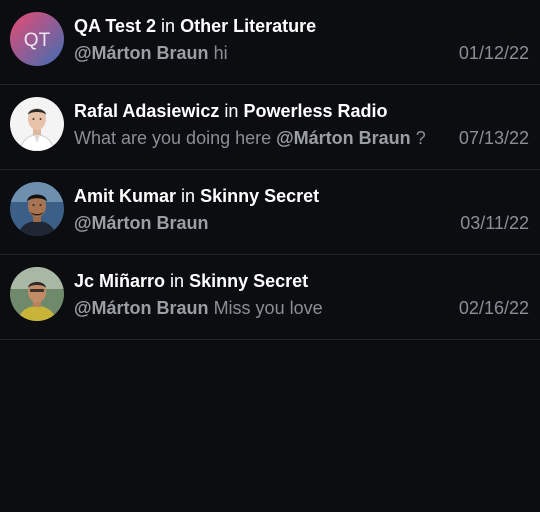  I want to click on message-preview: What are you doing here @Márton Braun ?, so click(250, 138).